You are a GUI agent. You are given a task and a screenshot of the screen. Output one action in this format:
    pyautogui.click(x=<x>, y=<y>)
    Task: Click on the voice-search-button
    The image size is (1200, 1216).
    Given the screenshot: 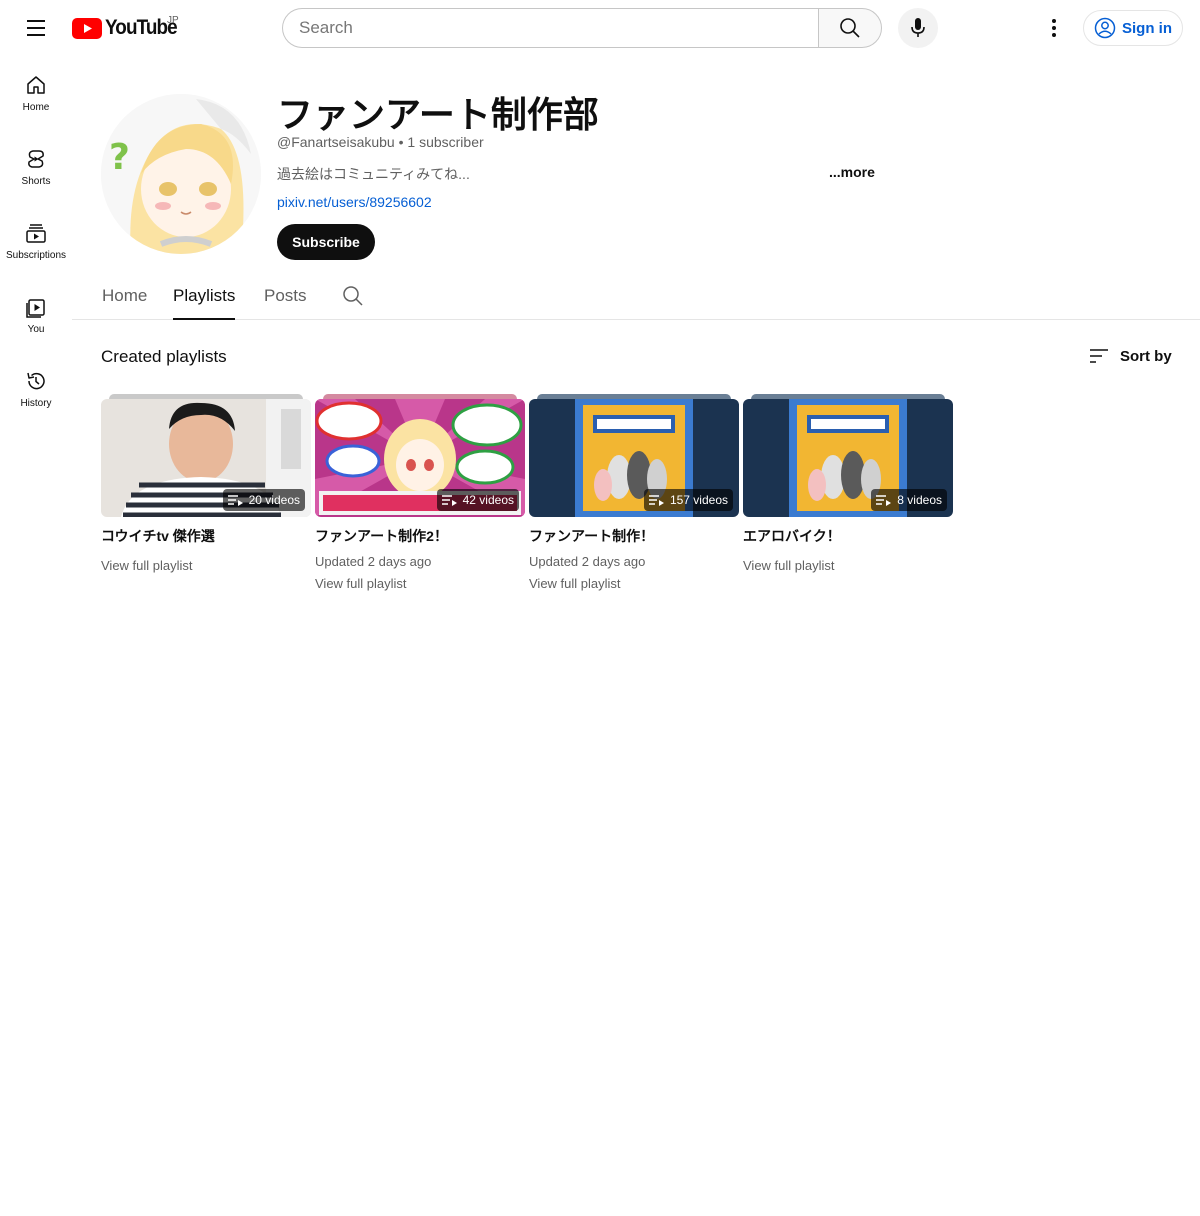 What is the action you would take?
    pyautogui.click(x=918, y=28)
    